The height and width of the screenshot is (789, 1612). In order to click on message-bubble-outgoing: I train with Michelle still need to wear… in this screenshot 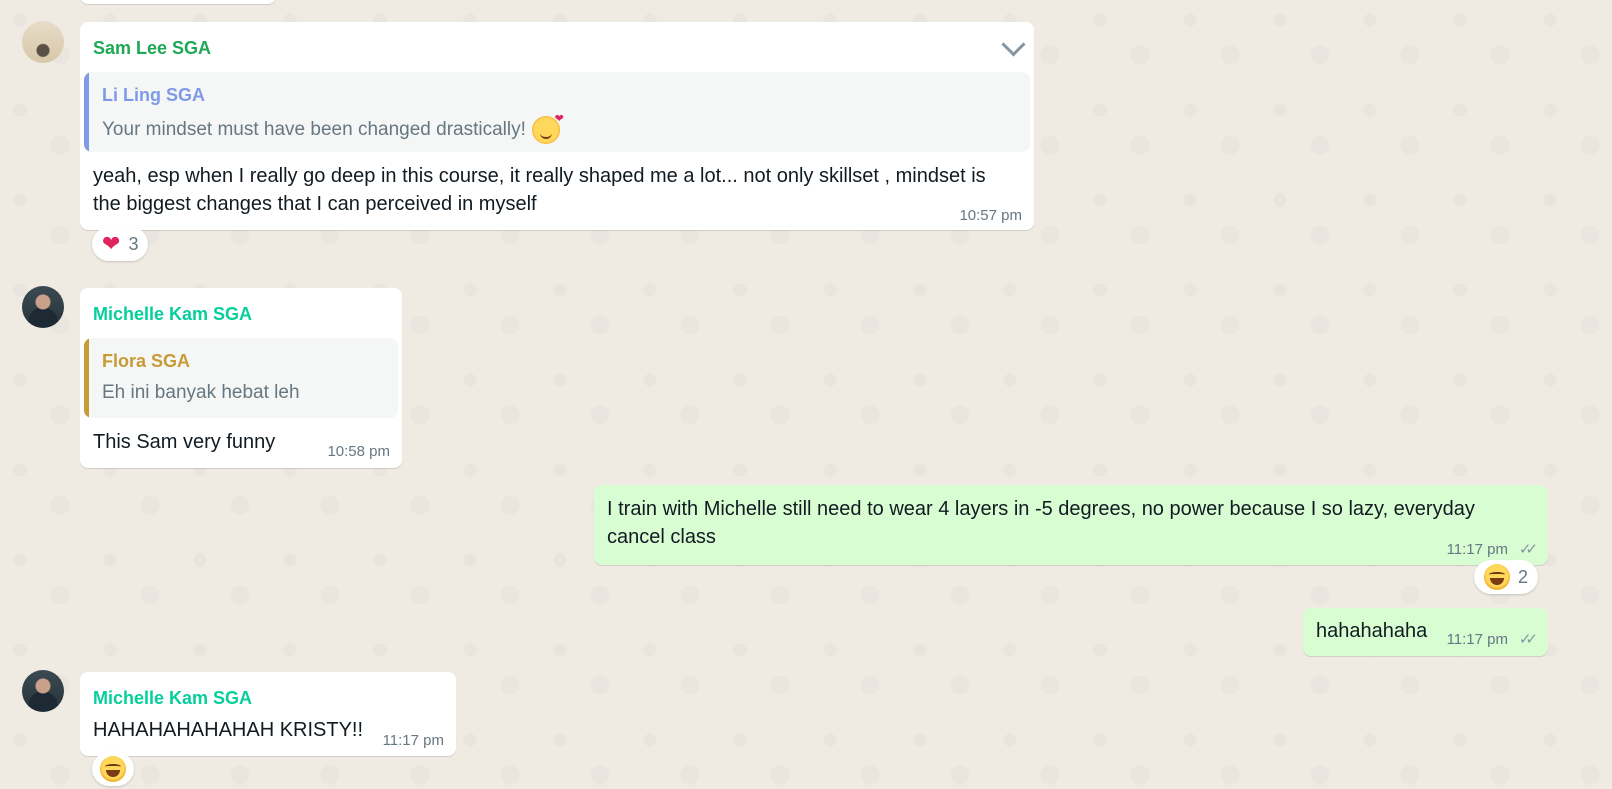, I will do `click(1071, 525)`.